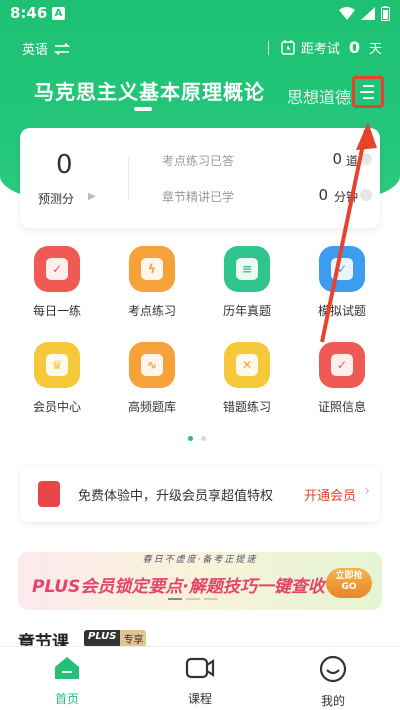 The height and width of the screenshot is (710, 400). I want to click on lightning-icon: ϟ, so click(152, 269).